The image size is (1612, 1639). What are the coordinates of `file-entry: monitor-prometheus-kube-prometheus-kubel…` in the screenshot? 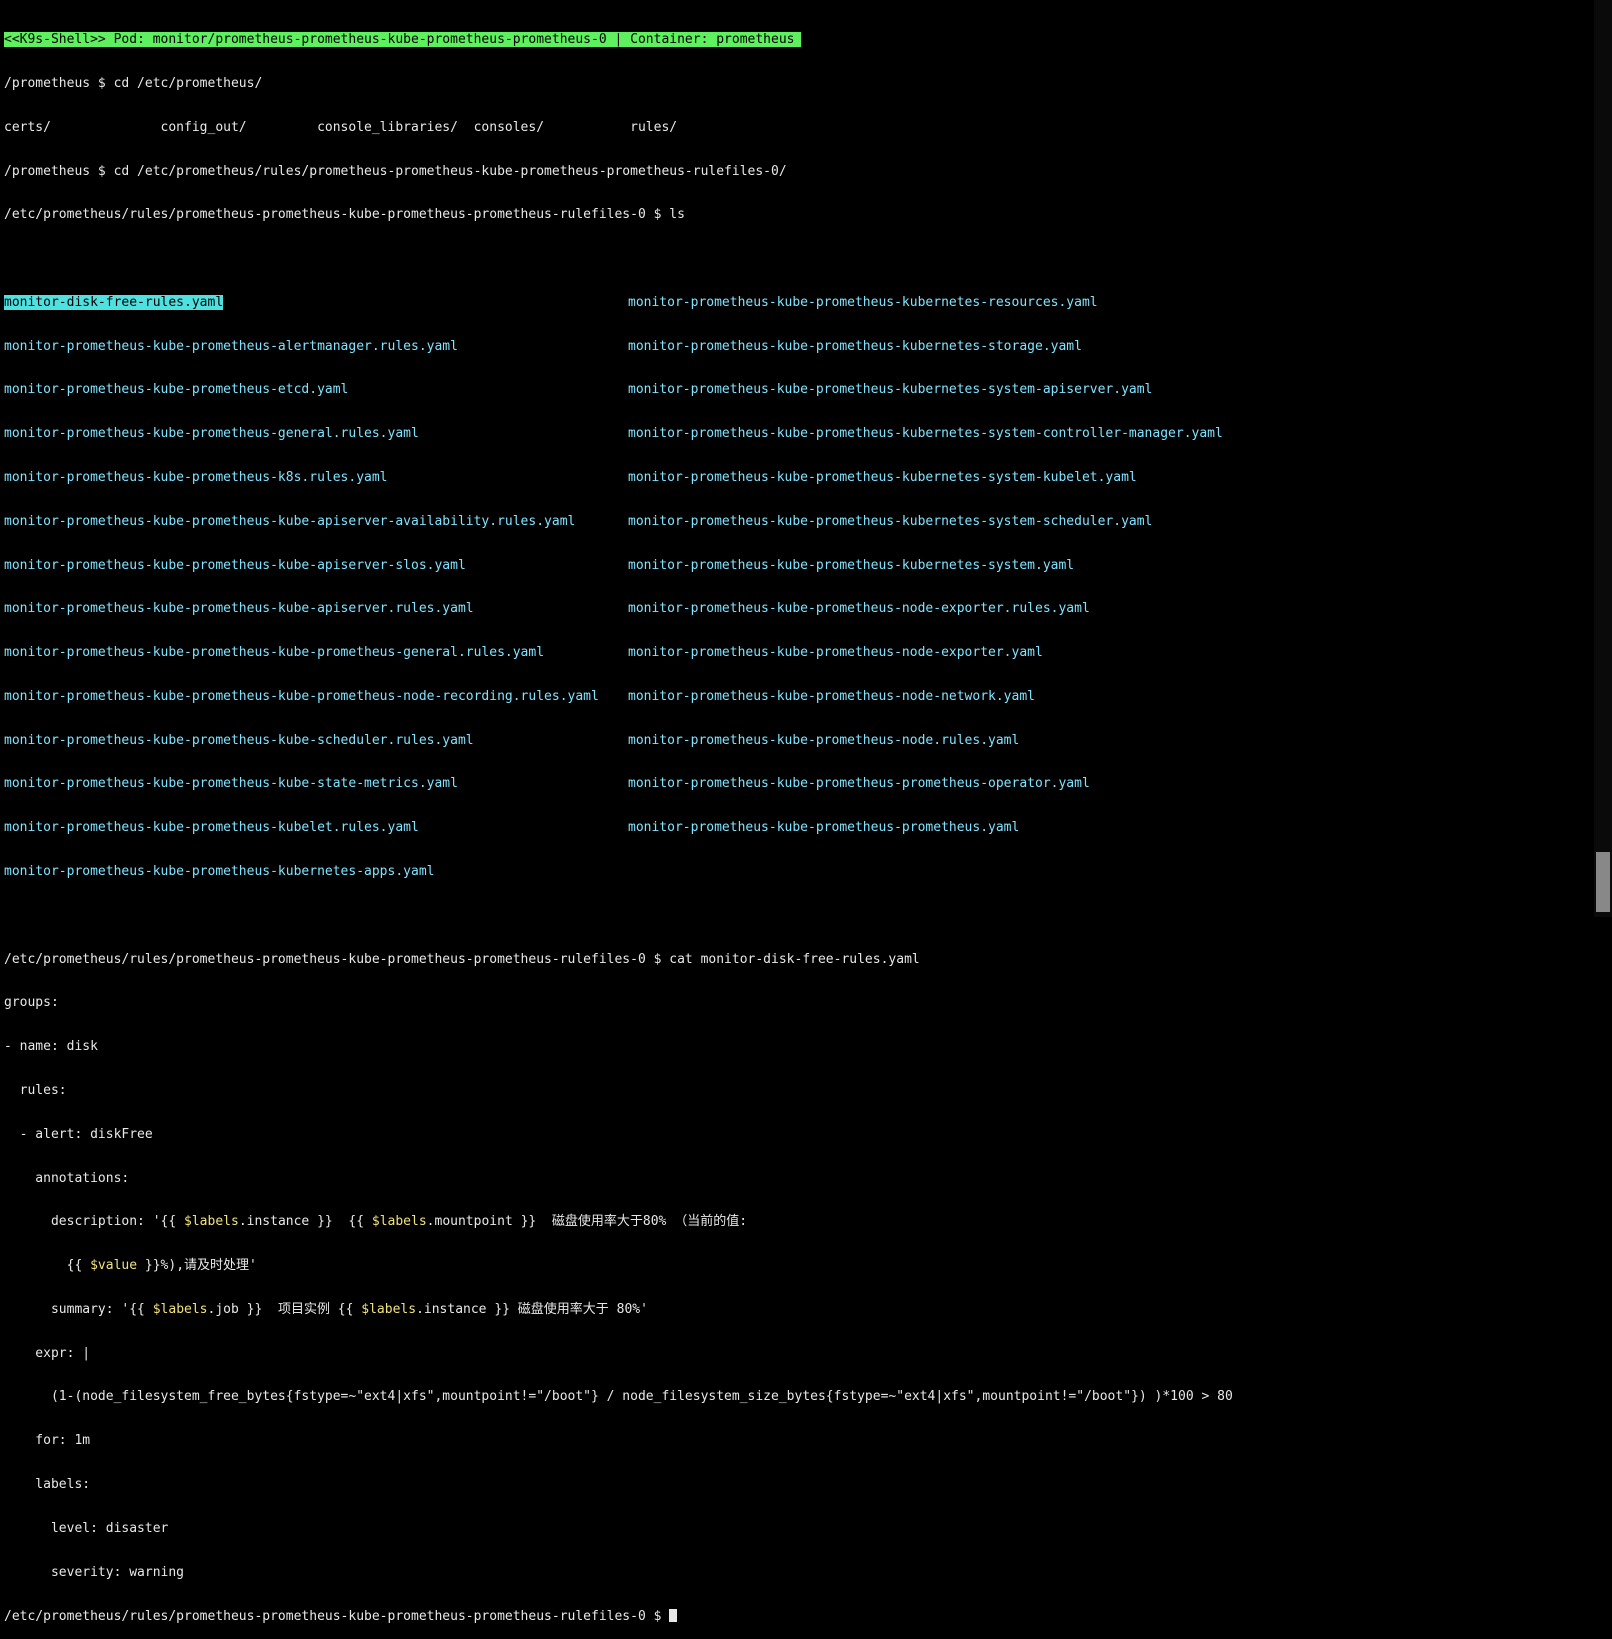 It's located at (211, 828).